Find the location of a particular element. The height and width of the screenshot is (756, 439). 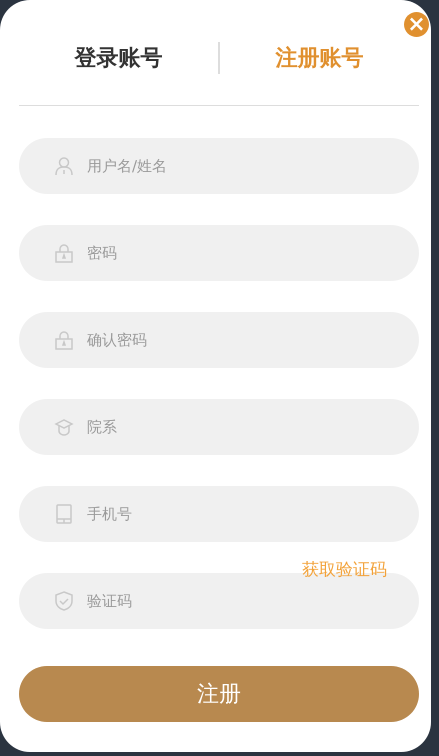

input-field: 确认密码 is located at coordinates (219, 340).